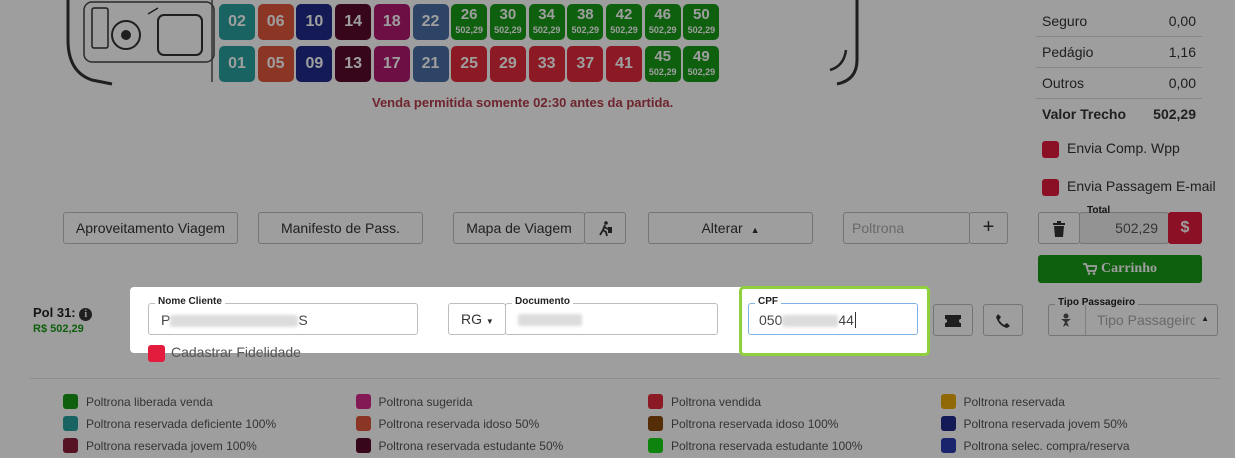 The width and height of the screenshot is (1235, 458). I want to click on legend-label: Poltrona sugerida, so click(425, 402).